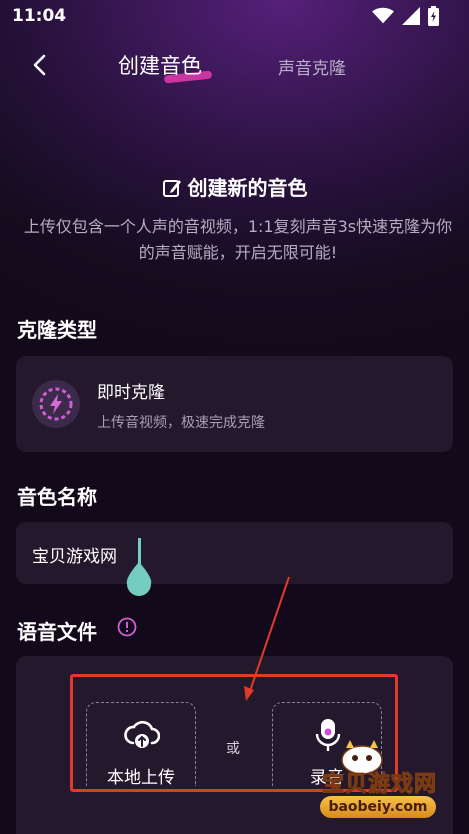  I want to click on watermark-title: 宝贝游戏网, so click(379, 785).